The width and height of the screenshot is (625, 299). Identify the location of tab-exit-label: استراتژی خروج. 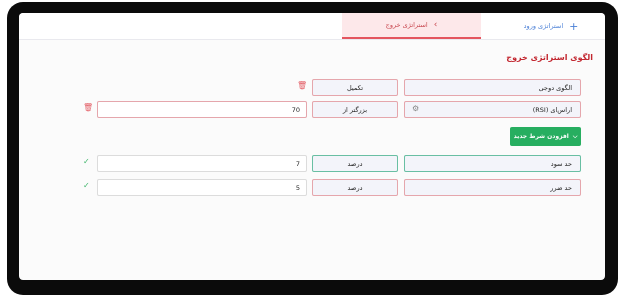
(406, 25).